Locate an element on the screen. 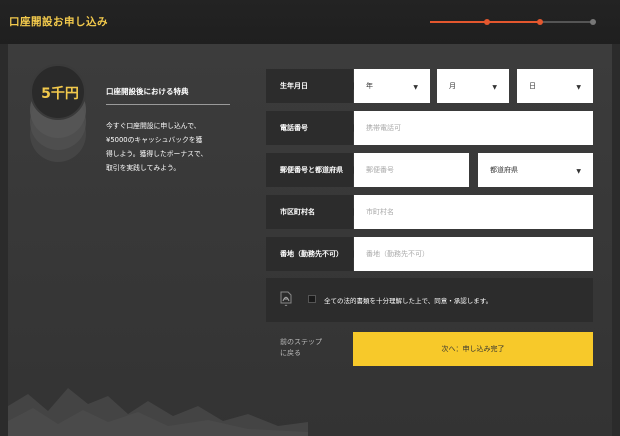 Image resolution: width=620 pixels, height=436 pixels. bonus-line: 今すぐ口座開設に申し込んで、 is located at coordinates (153, 126).